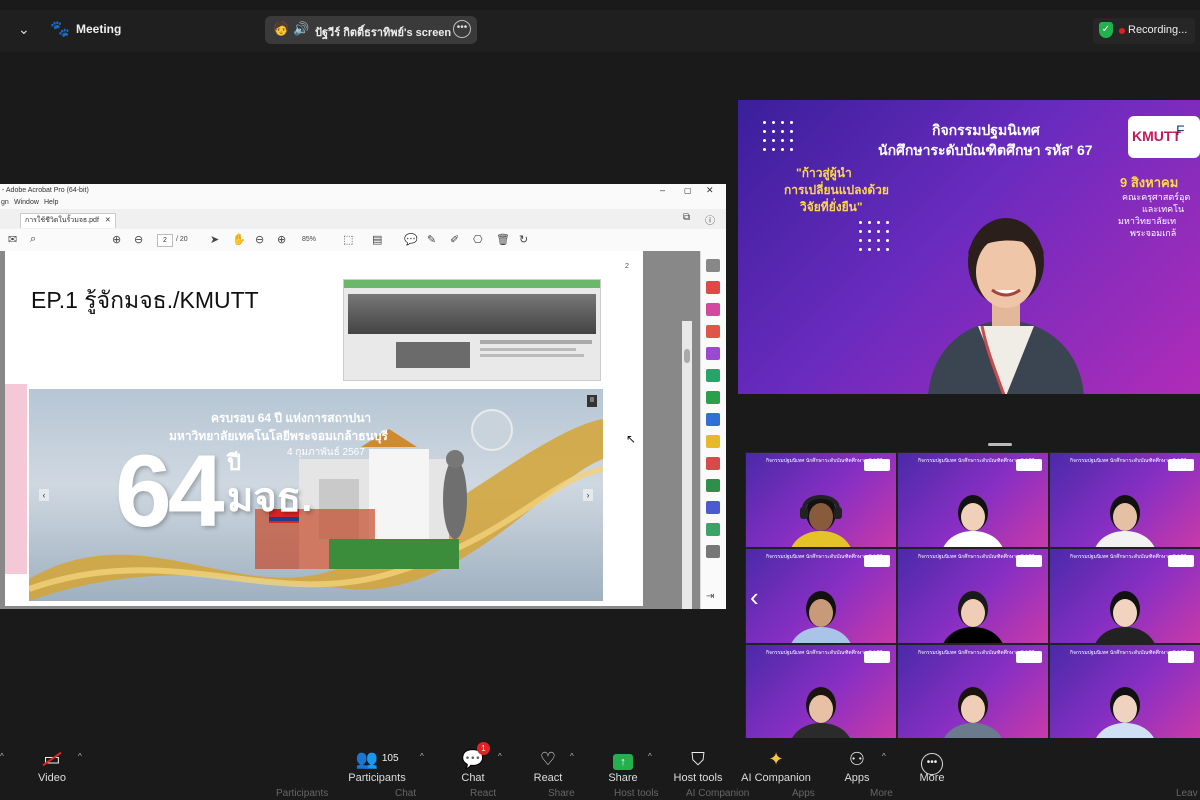 The height and width of the screenshot is (800, 1200). I want to click on comment-tool-icon, so click(713, 441).